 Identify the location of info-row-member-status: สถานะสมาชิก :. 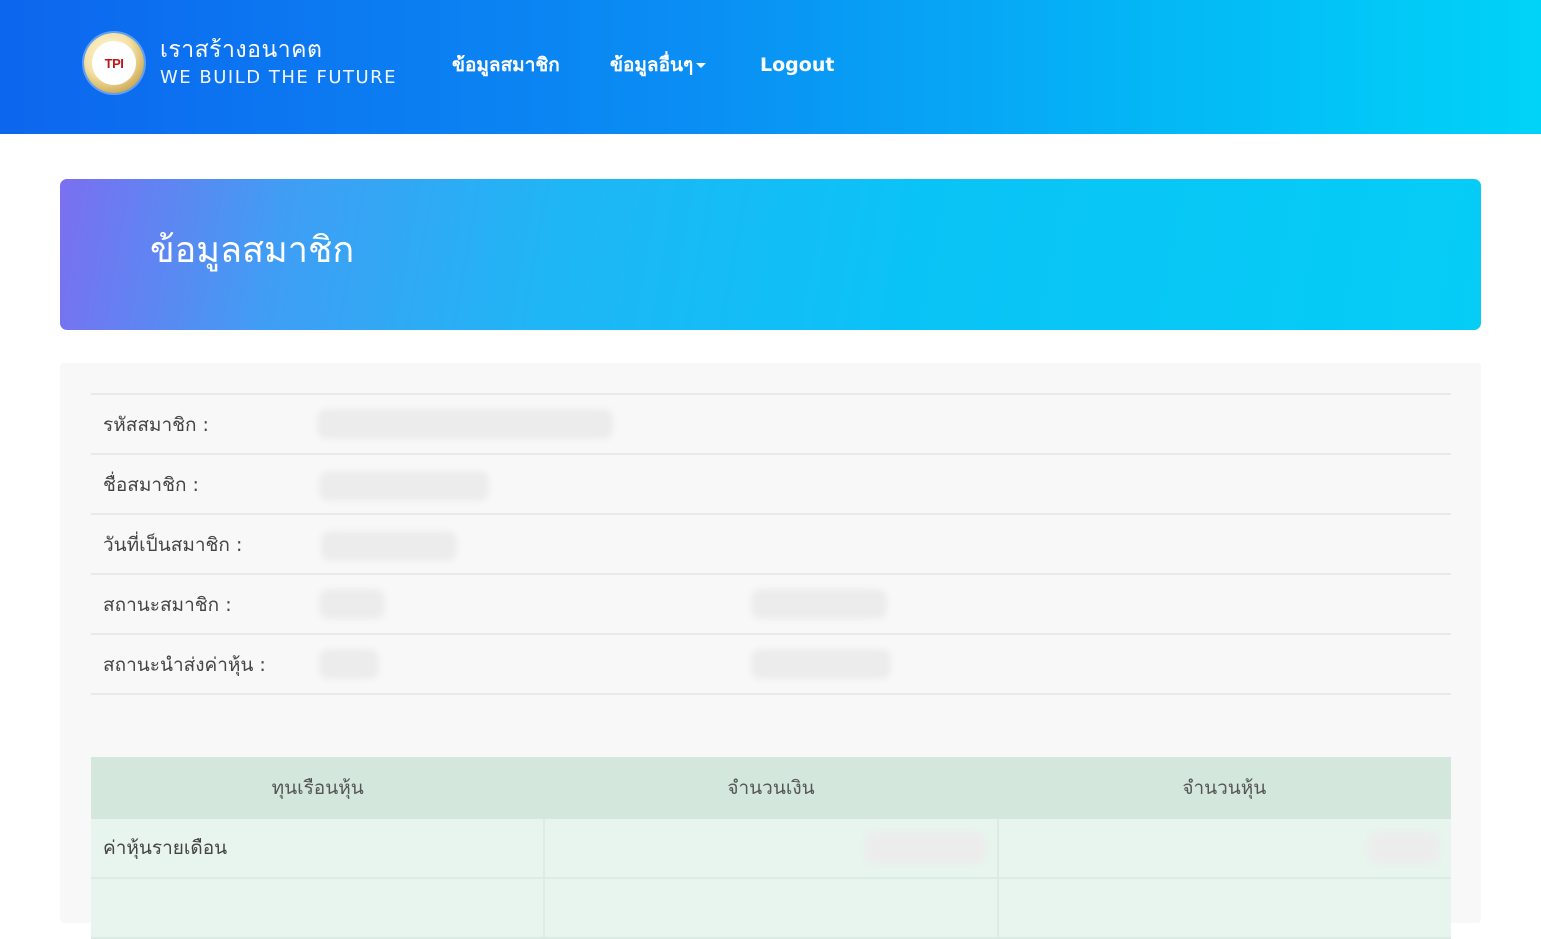
(771, 605).